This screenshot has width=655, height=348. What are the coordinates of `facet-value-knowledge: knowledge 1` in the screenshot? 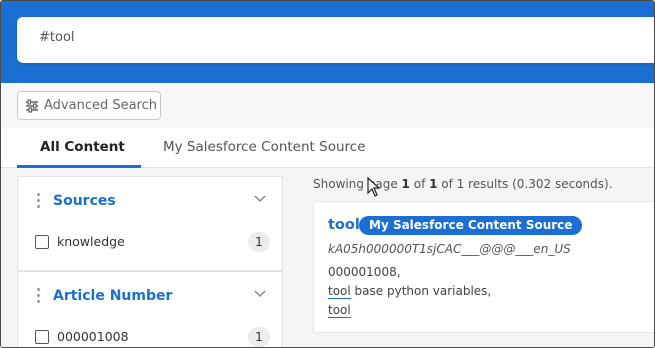 It's located at (152, 242).